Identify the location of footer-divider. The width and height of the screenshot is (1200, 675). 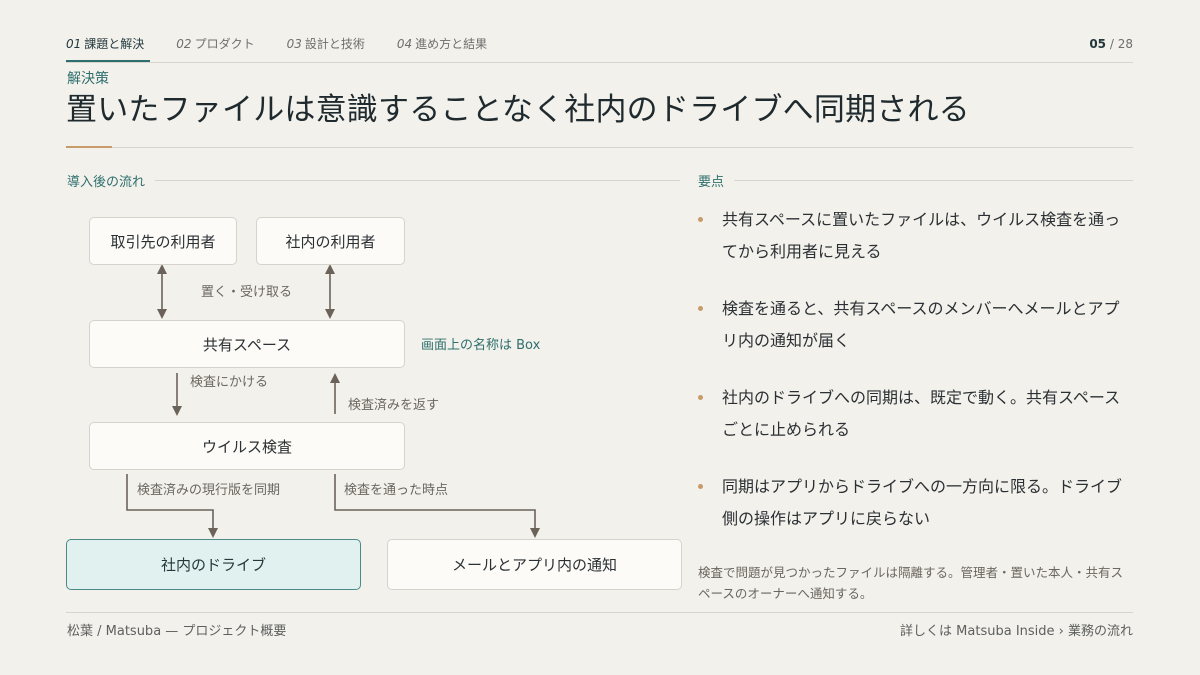
(599, 612).